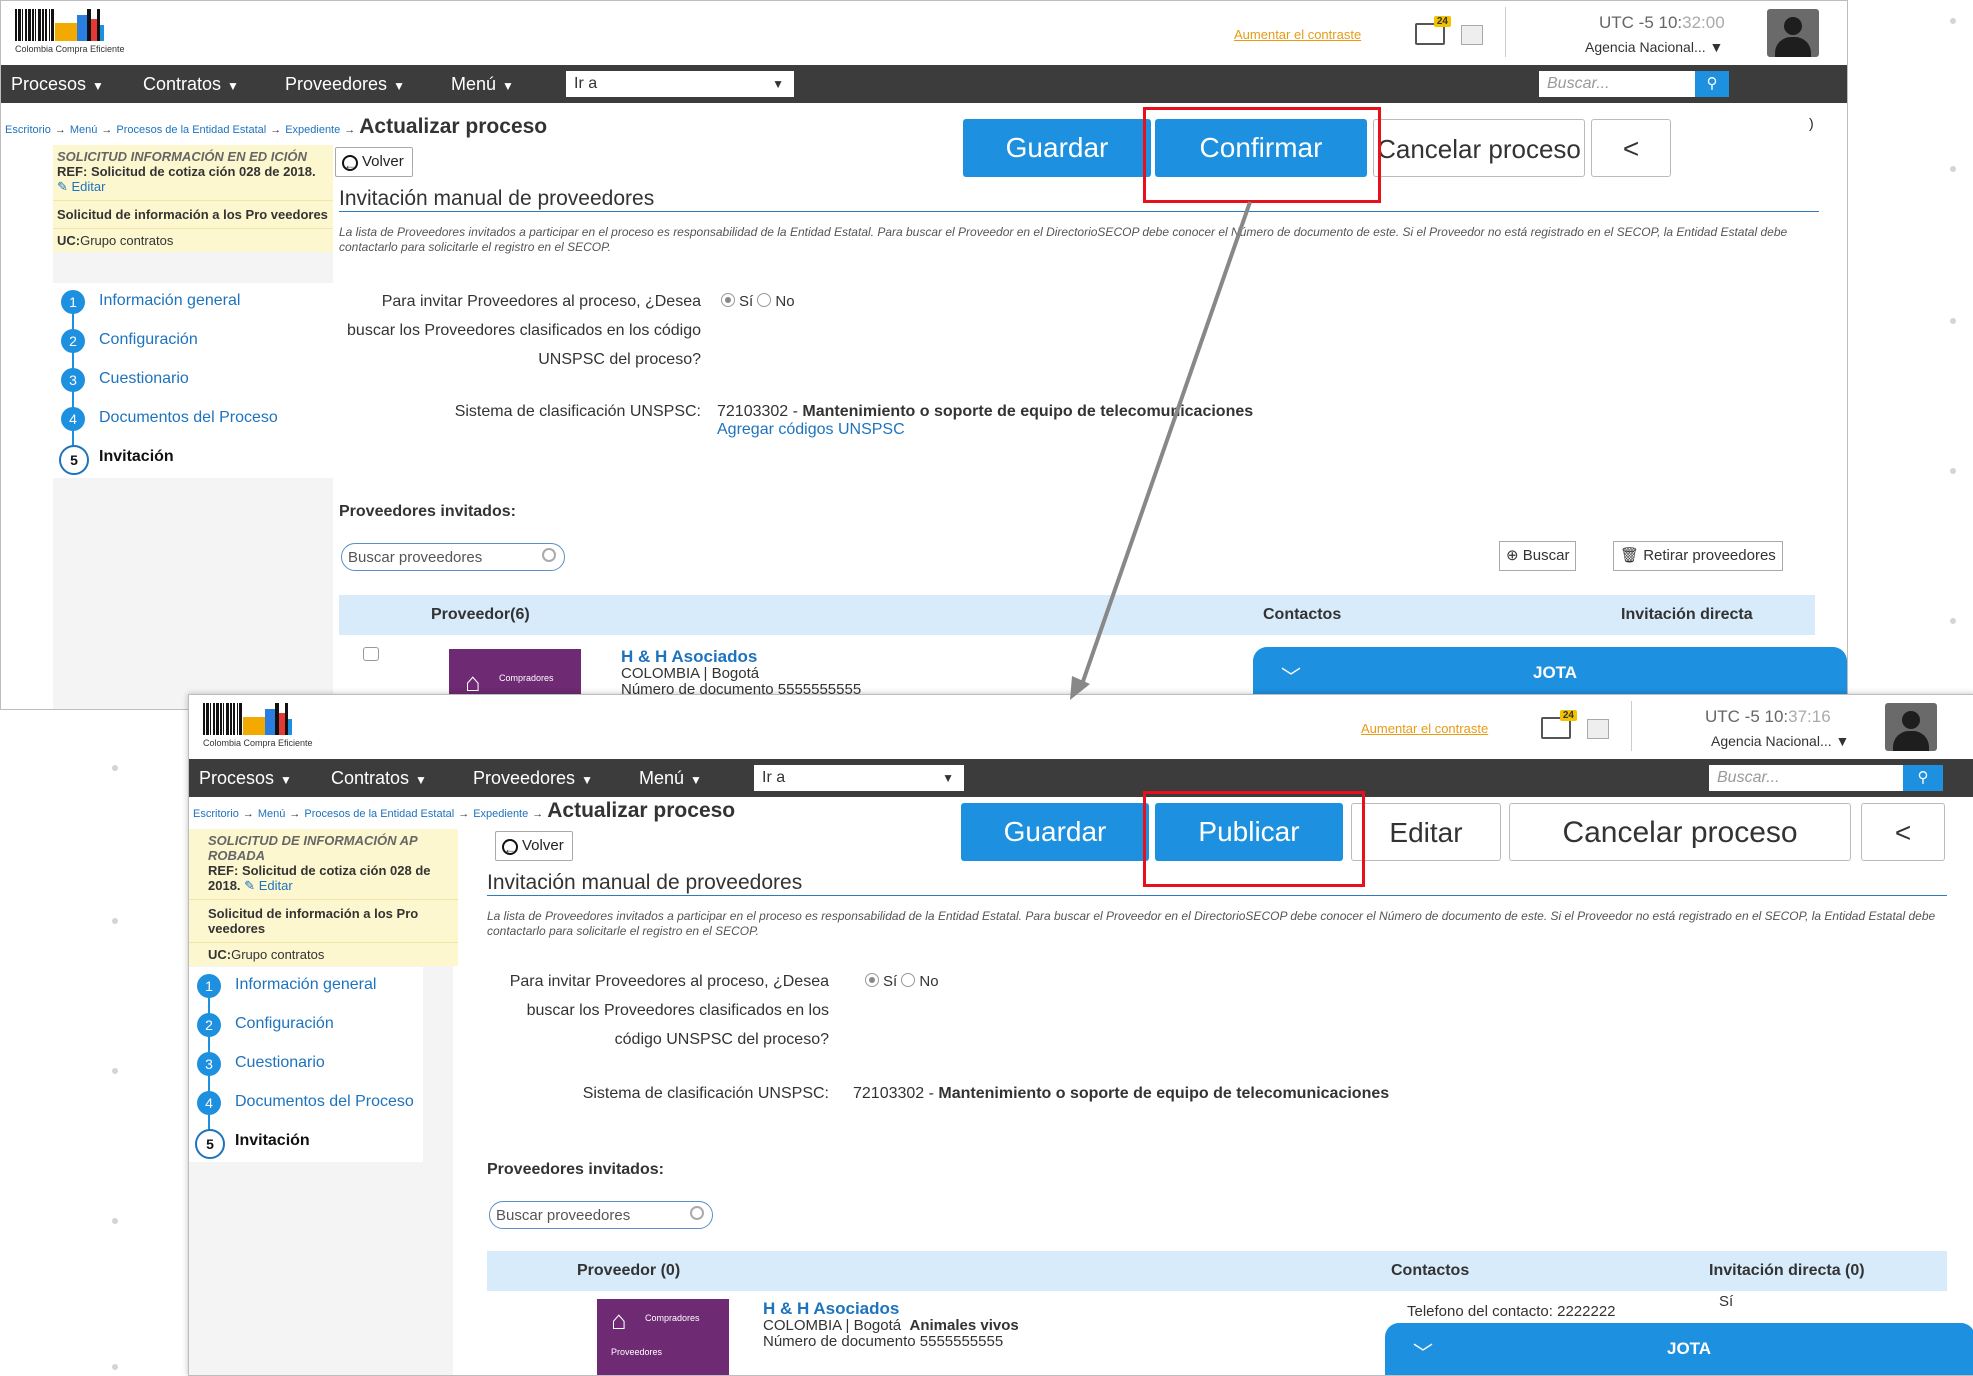  I want to click on mail-count-badge: 24, so click(1442, 21).